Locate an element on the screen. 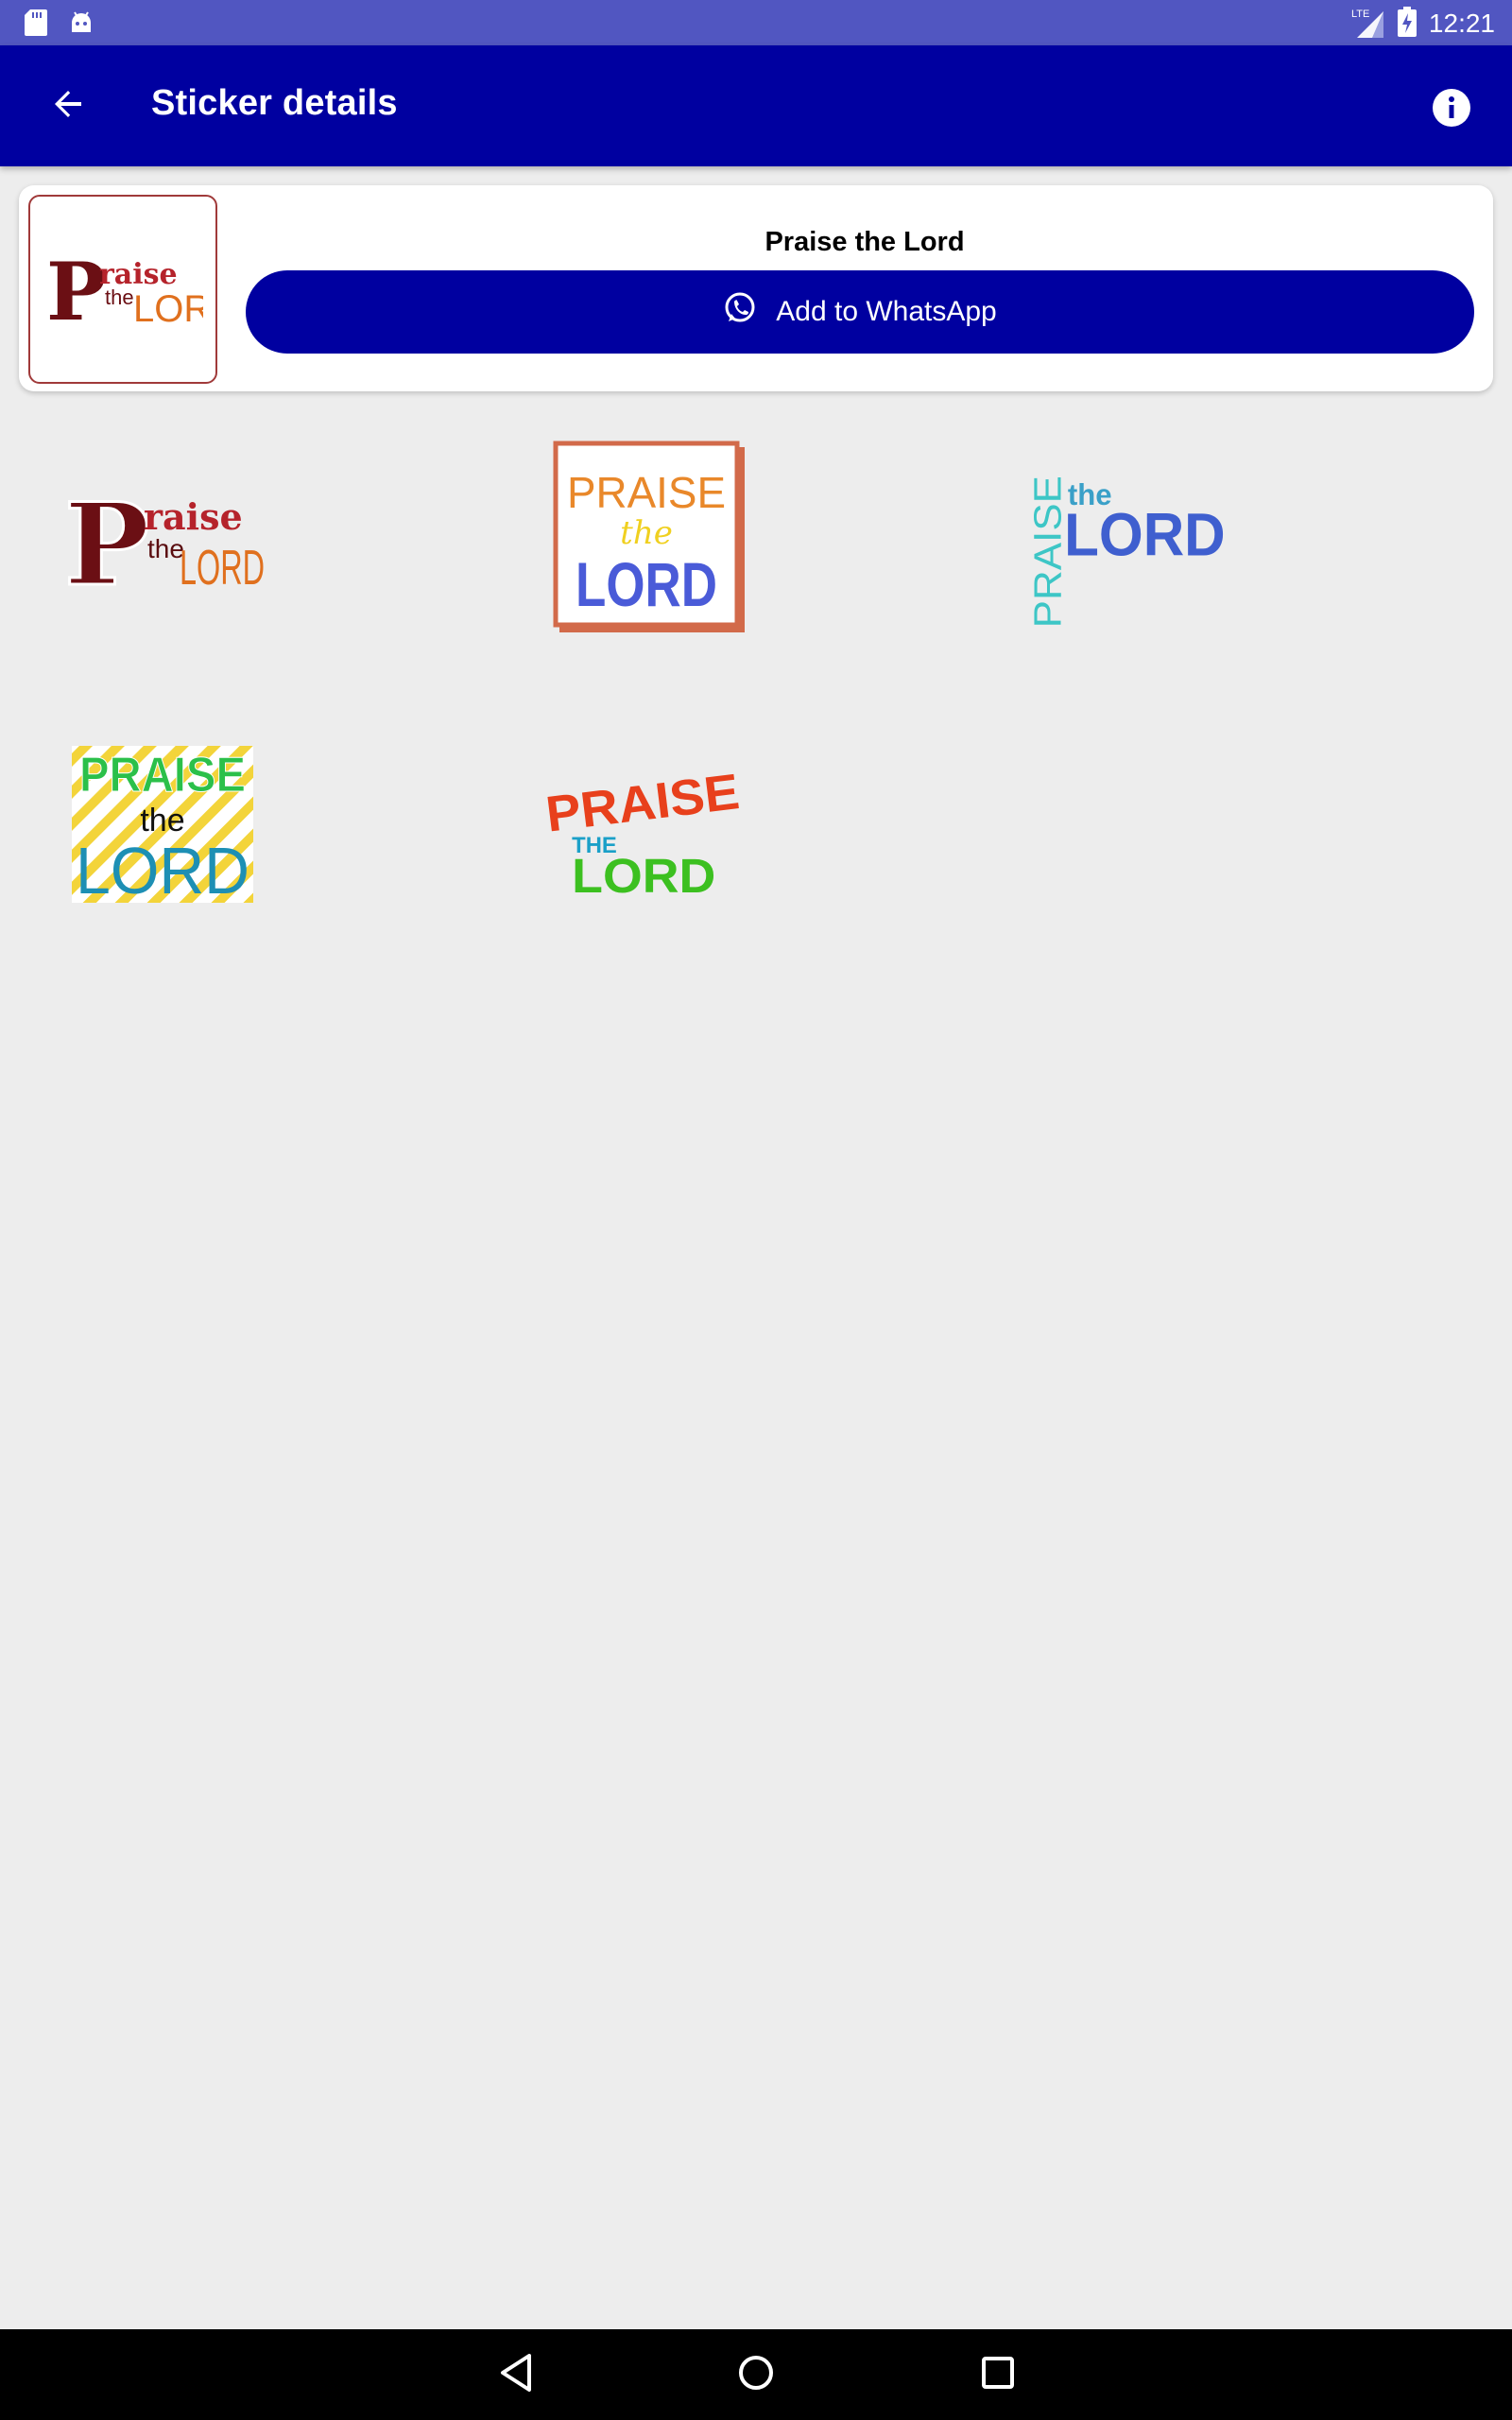  svg-text: raise is located at coordinates (193, 516).